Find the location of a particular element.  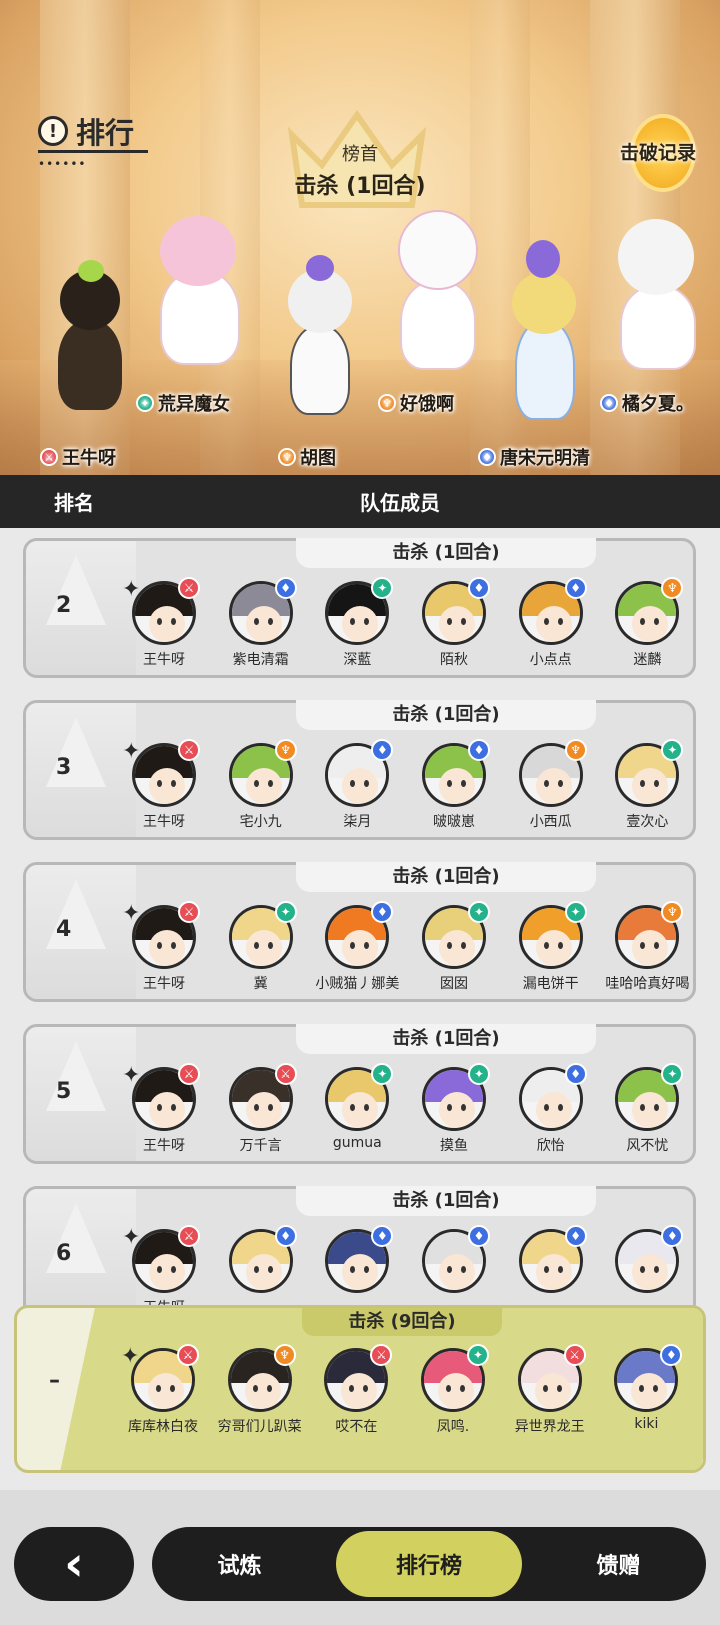

team-member: ♦ 陌秋 is located at coordinates (452, 627).